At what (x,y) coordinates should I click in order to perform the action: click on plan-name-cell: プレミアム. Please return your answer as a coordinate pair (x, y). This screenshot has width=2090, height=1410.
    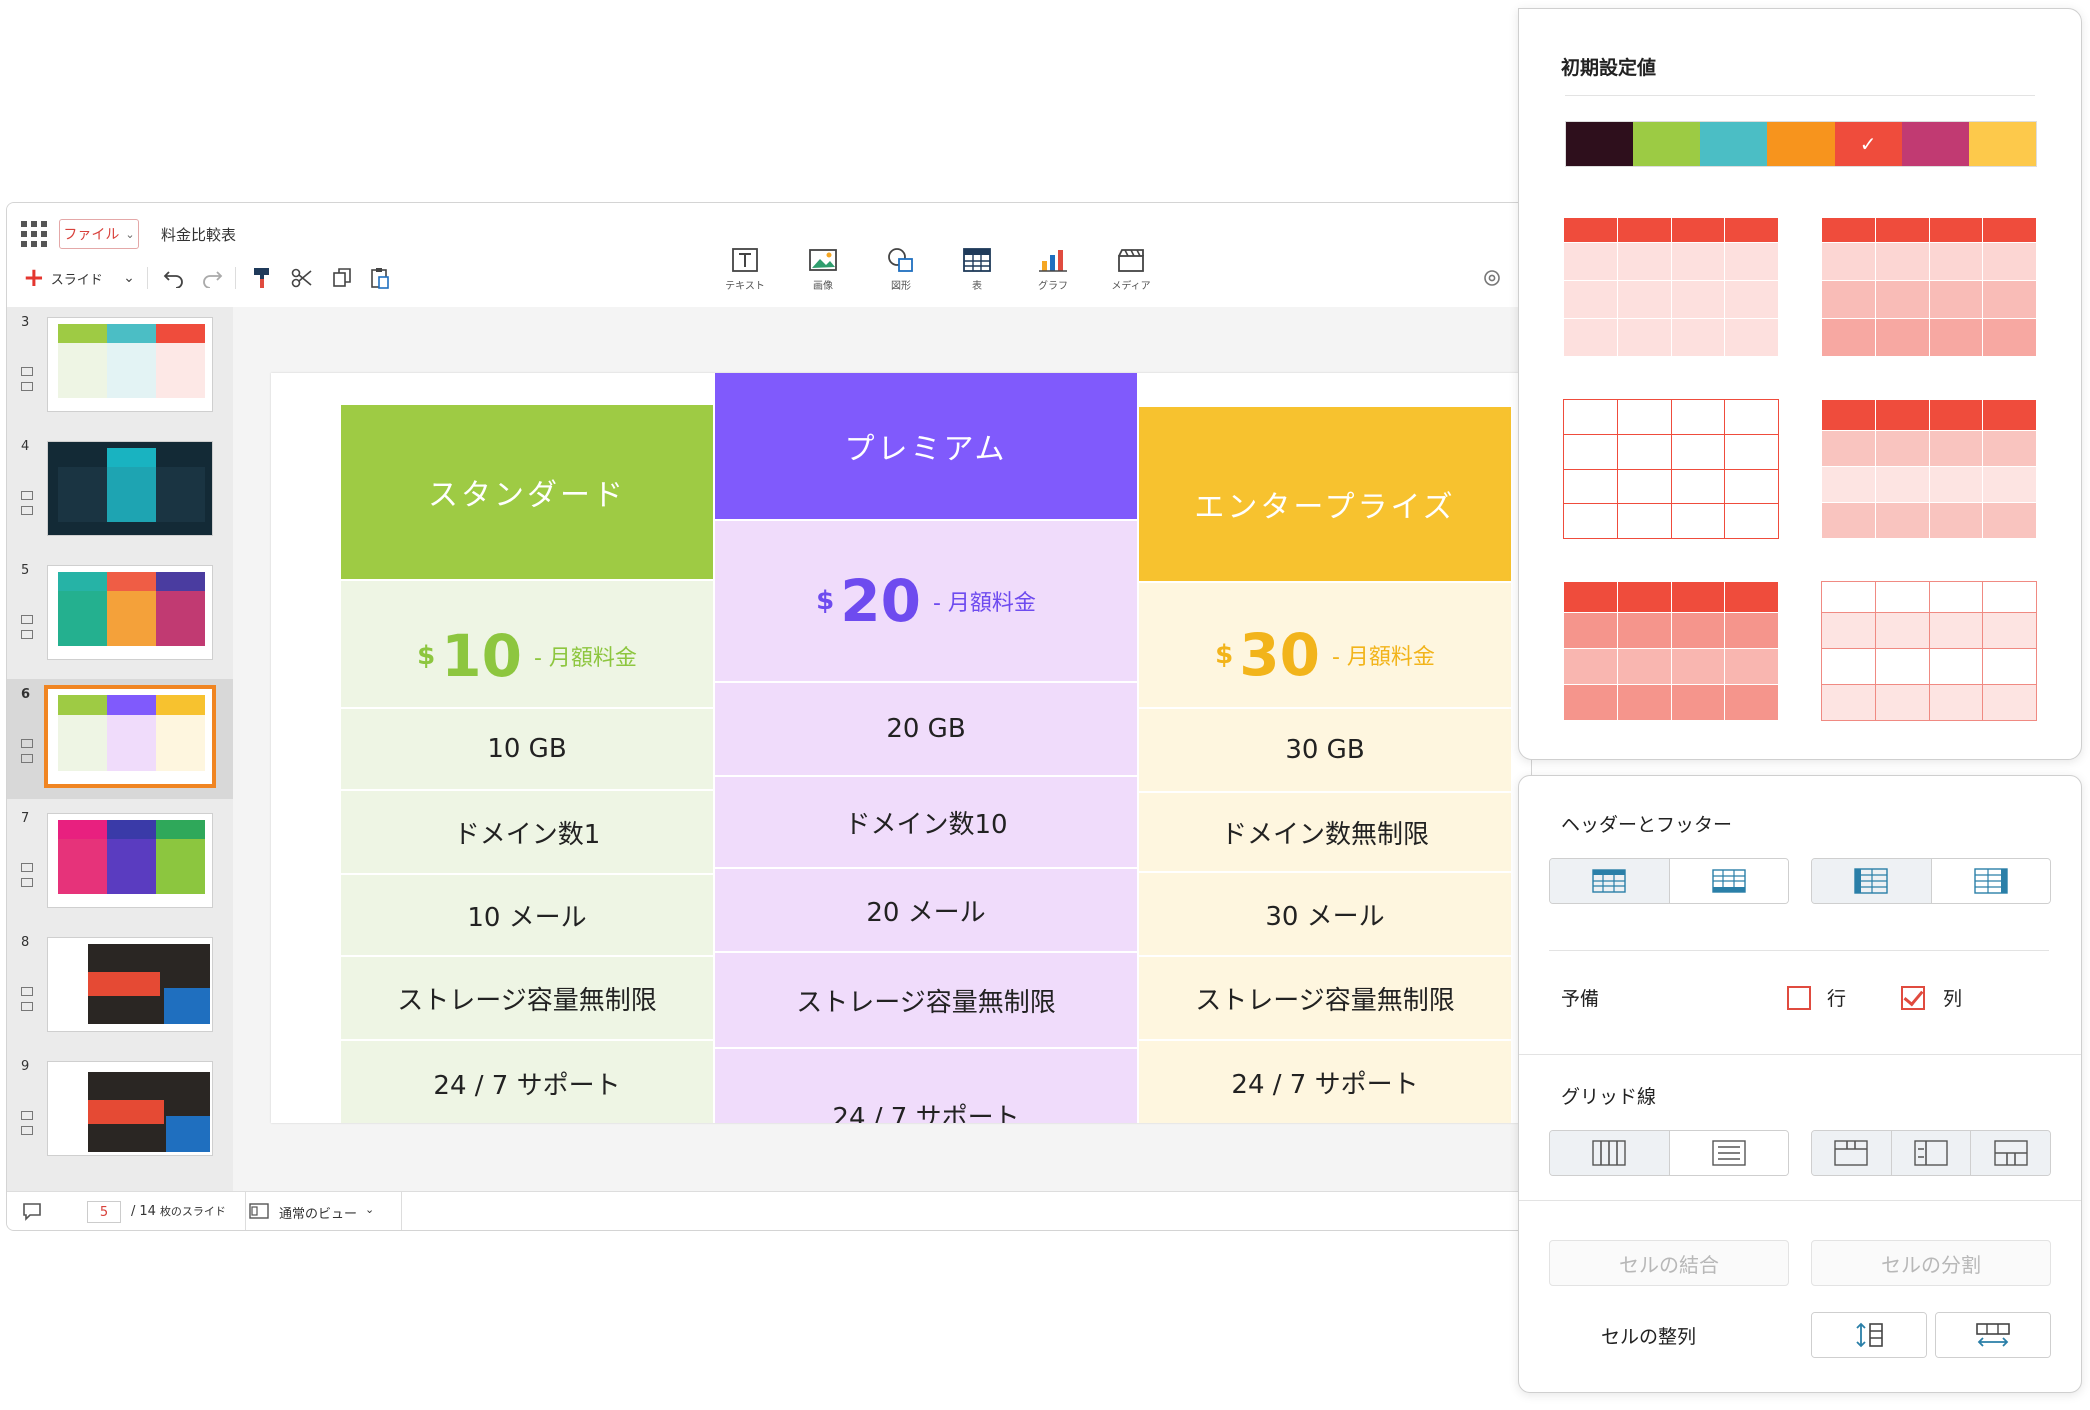
    Looking at the image, I should click on (926, 447).